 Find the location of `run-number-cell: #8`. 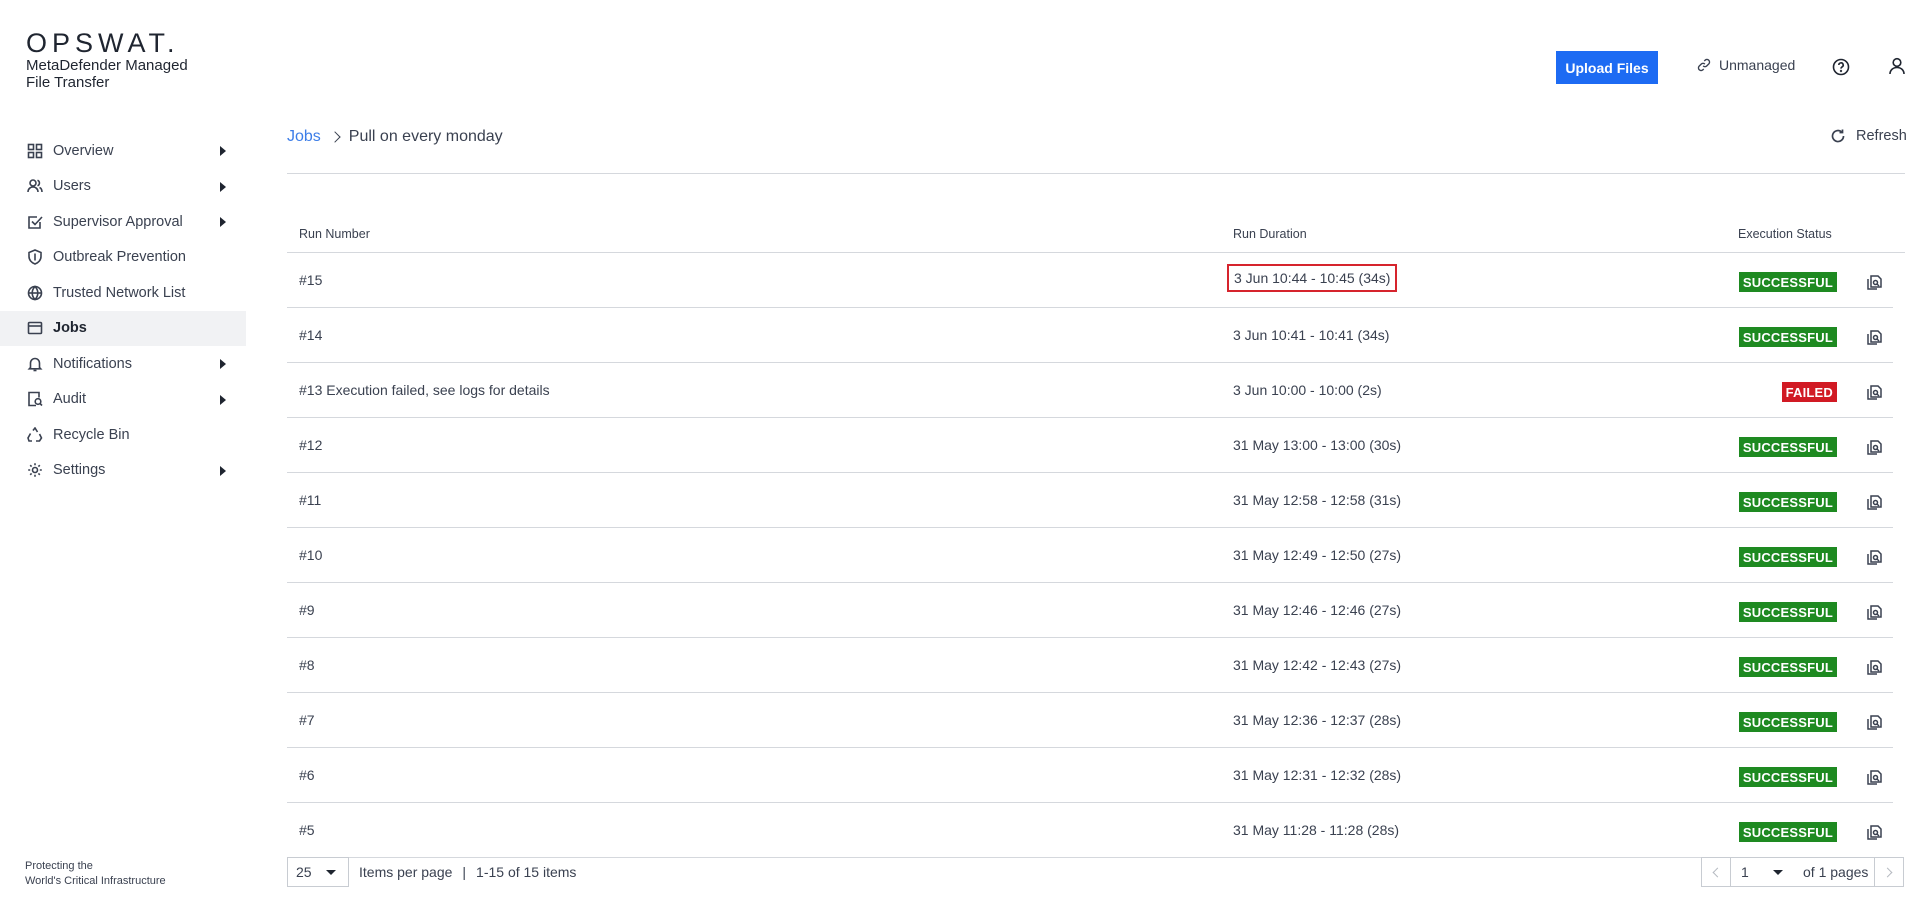

run-number-cell: #8 is located at coordinates (307, 665).